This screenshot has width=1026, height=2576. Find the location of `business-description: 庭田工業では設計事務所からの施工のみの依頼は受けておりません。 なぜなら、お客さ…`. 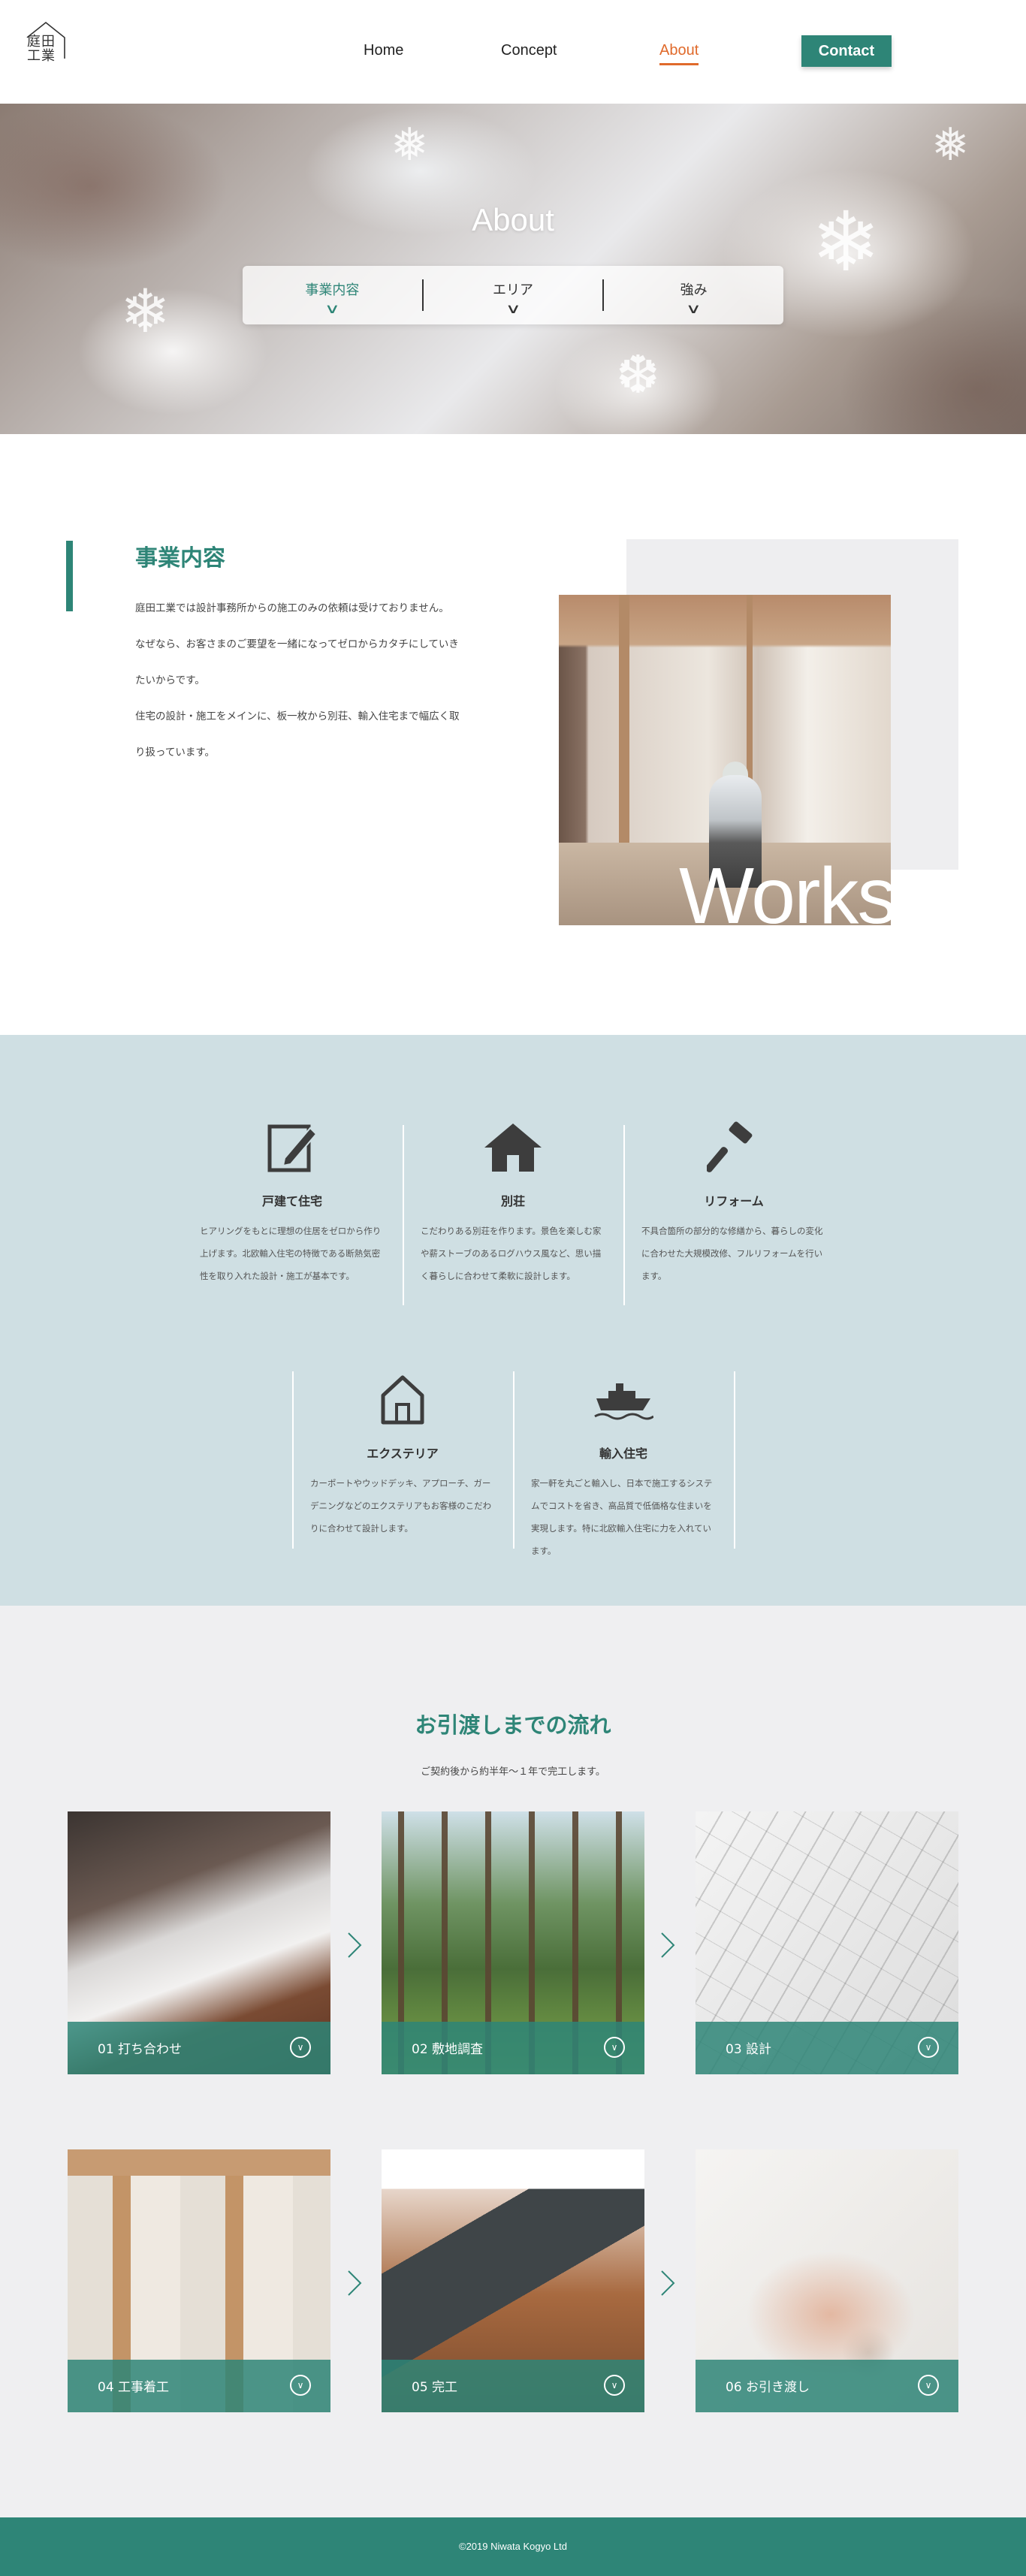

business-description: 庭田工業では設計事務所からの施工のみの依頼は受けておりません。 なぜなら、お客さ… is located at coordinates (301, 680).